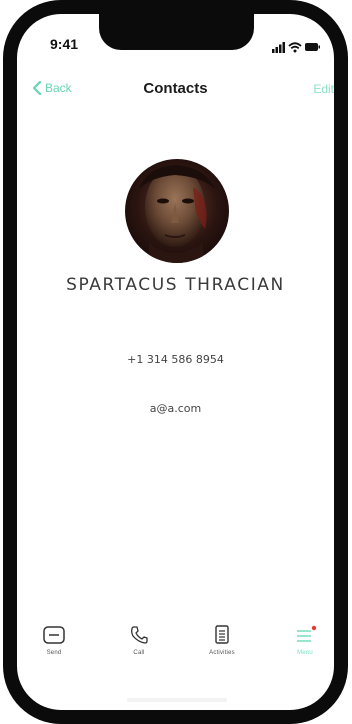  Describe the element at coordinates (305, 653) in the screenshot. I see `tab-label-menu: Menu` at that location.